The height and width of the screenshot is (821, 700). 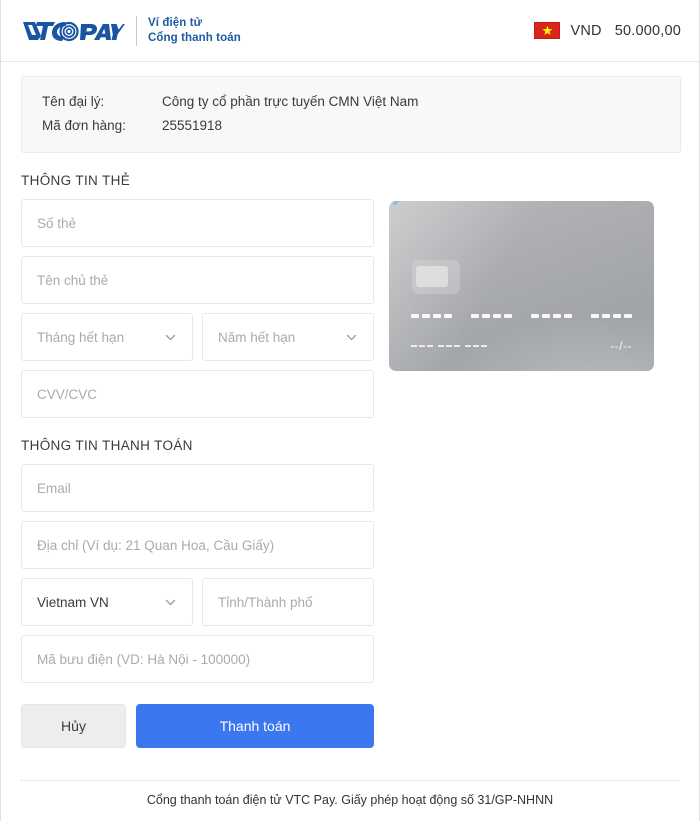 I want to click on email-input: Email, so click(x=197, y=488).